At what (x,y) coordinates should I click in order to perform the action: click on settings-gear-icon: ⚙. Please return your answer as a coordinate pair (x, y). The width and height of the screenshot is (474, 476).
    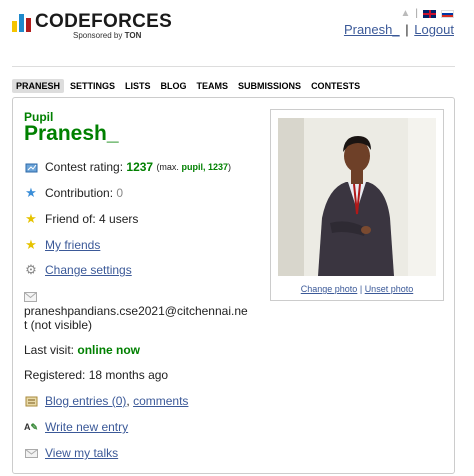
    Looking at the image, I should click on (31, 269).